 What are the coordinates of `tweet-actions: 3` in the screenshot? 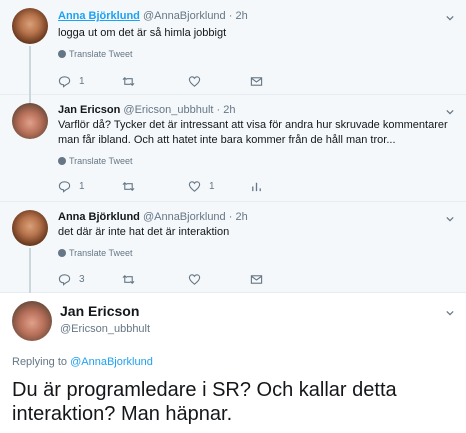 It's located at (188, 279).